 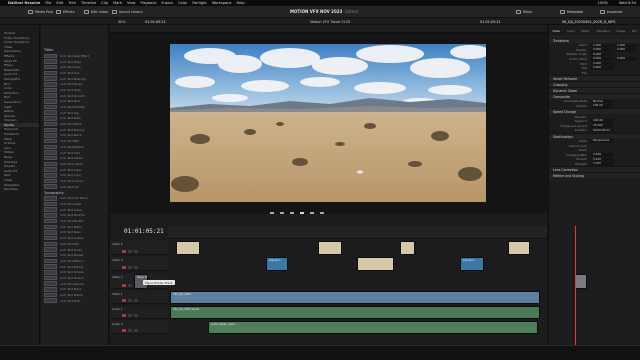 What do you see at coordinates (222, 3) in the screenshot?
I see `menu-workspace: Workspace` at bounding box center [222, 3].